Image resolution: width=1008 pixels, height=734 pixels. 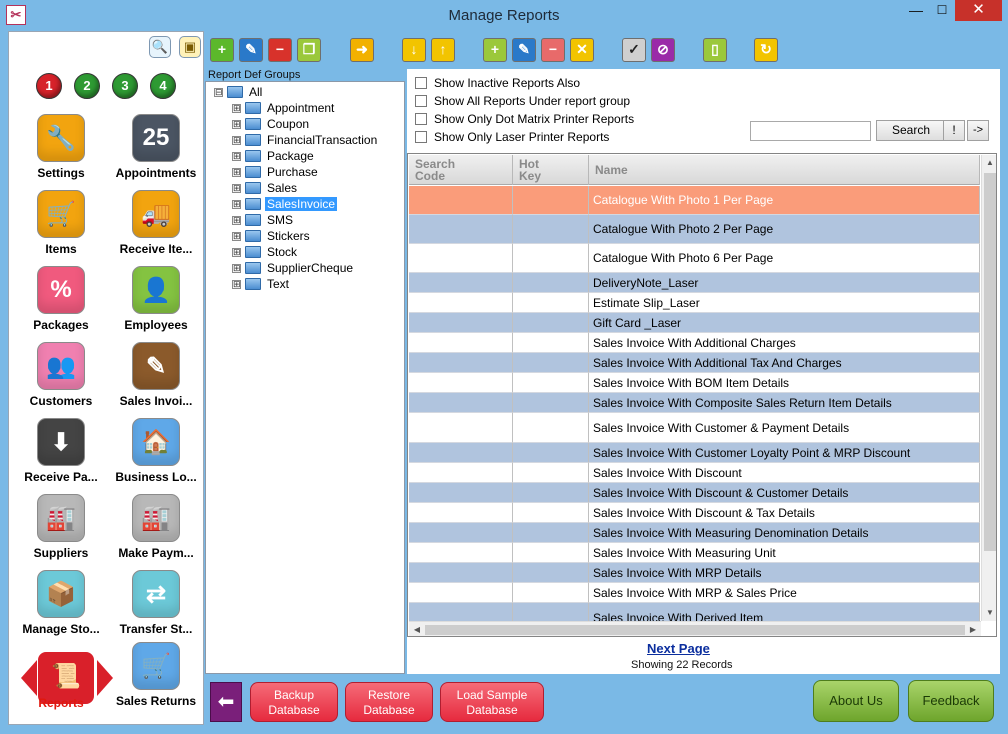 I want to click on scroll-thumb-horizontal, so click(x=695, y=630).